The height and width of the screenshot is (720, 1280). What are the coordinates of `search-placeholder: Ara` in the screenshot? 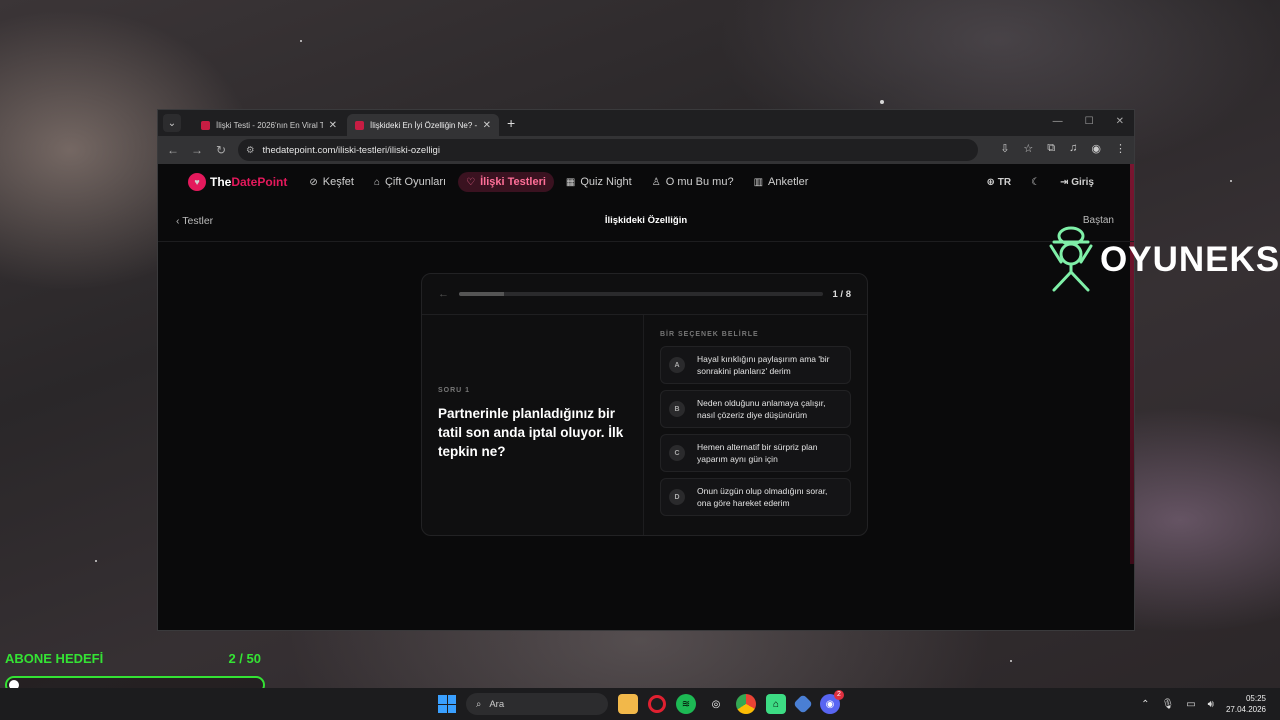 It's located at (497, 704).